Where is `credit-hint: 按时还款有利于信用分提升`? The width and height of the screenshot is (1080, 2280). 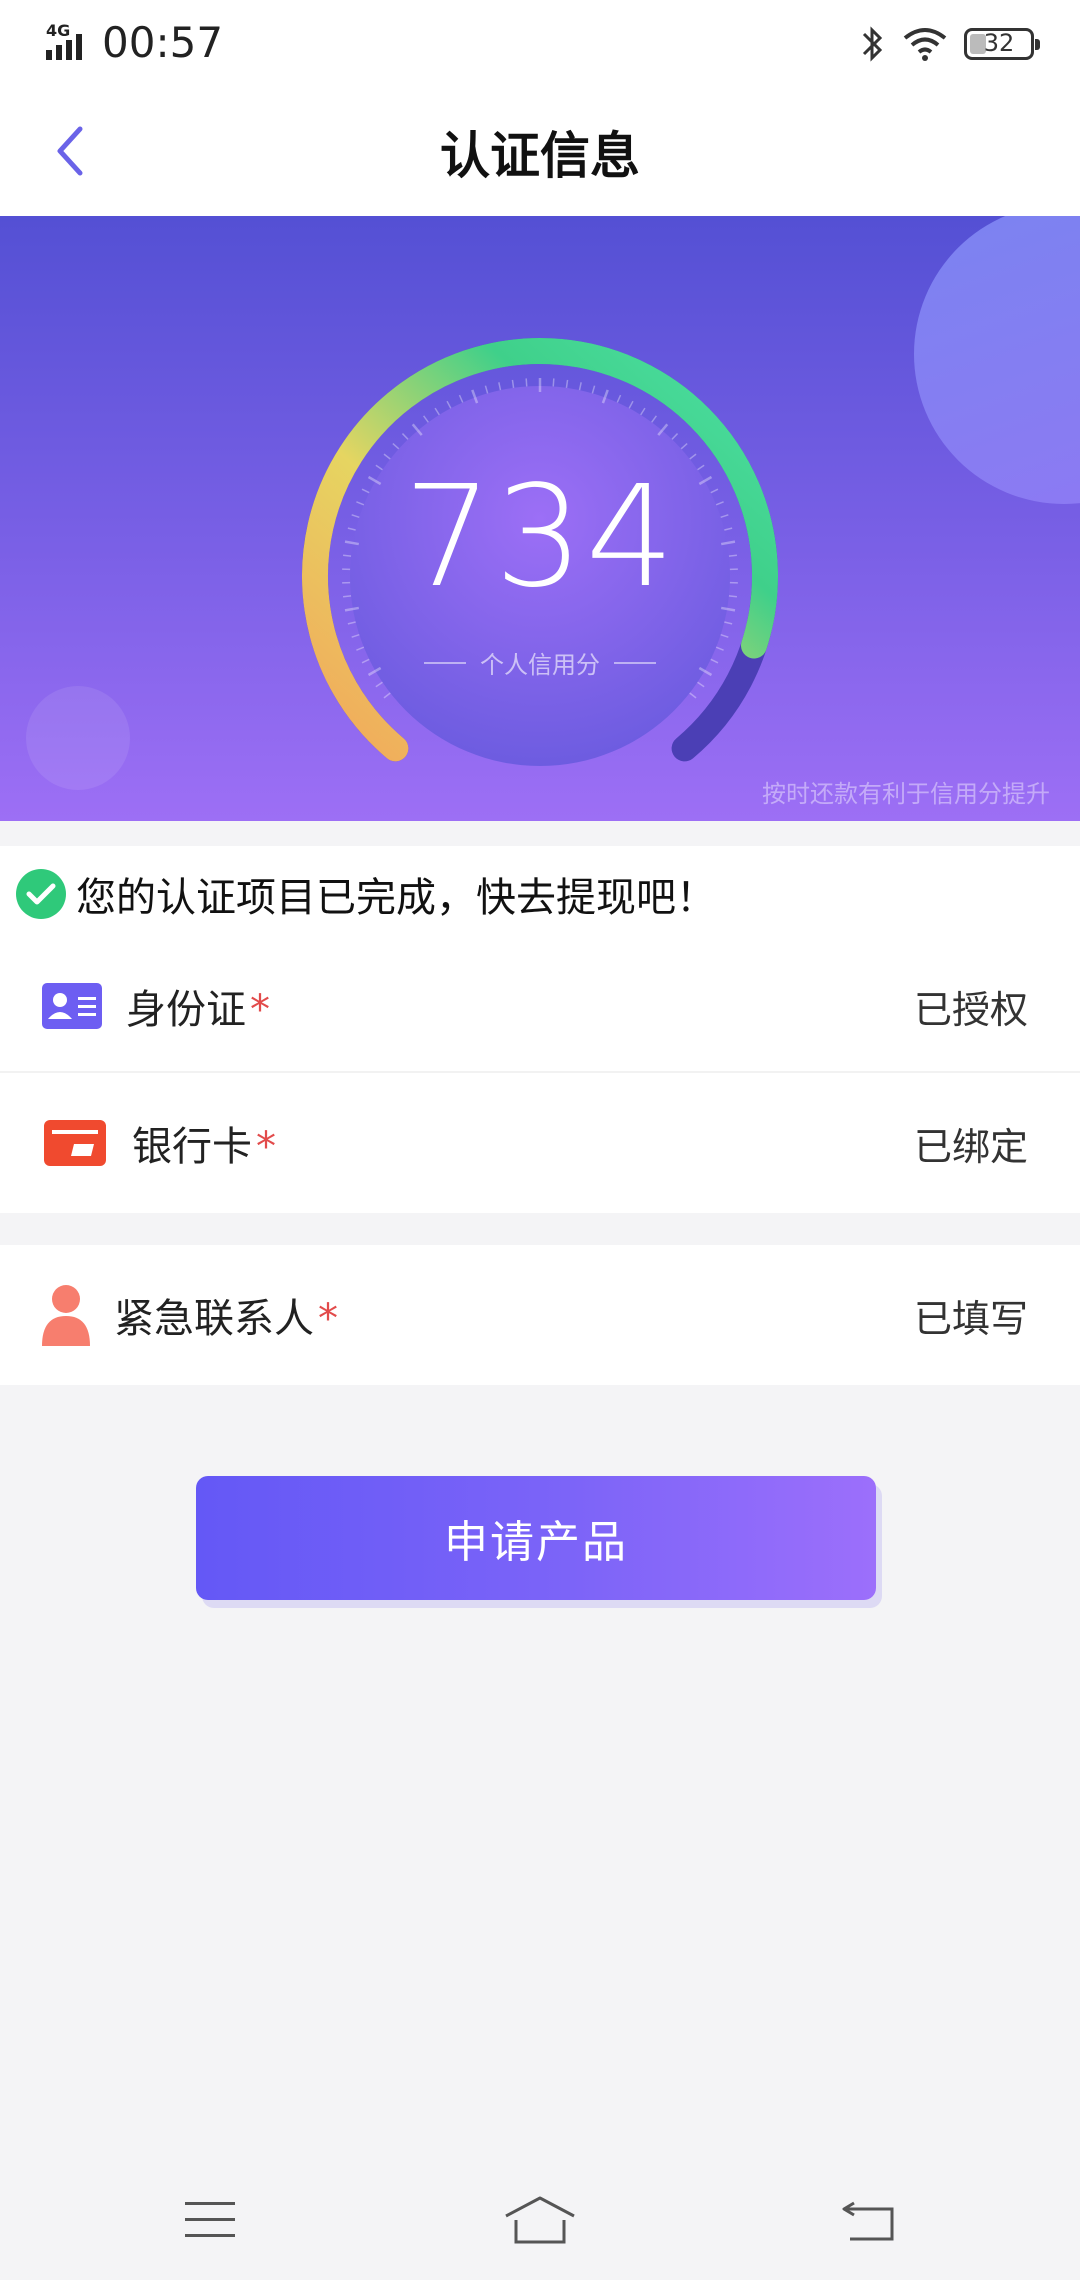 credit-hint: 按时还款有利于信用分提升 is located at coordinates (906, 794).